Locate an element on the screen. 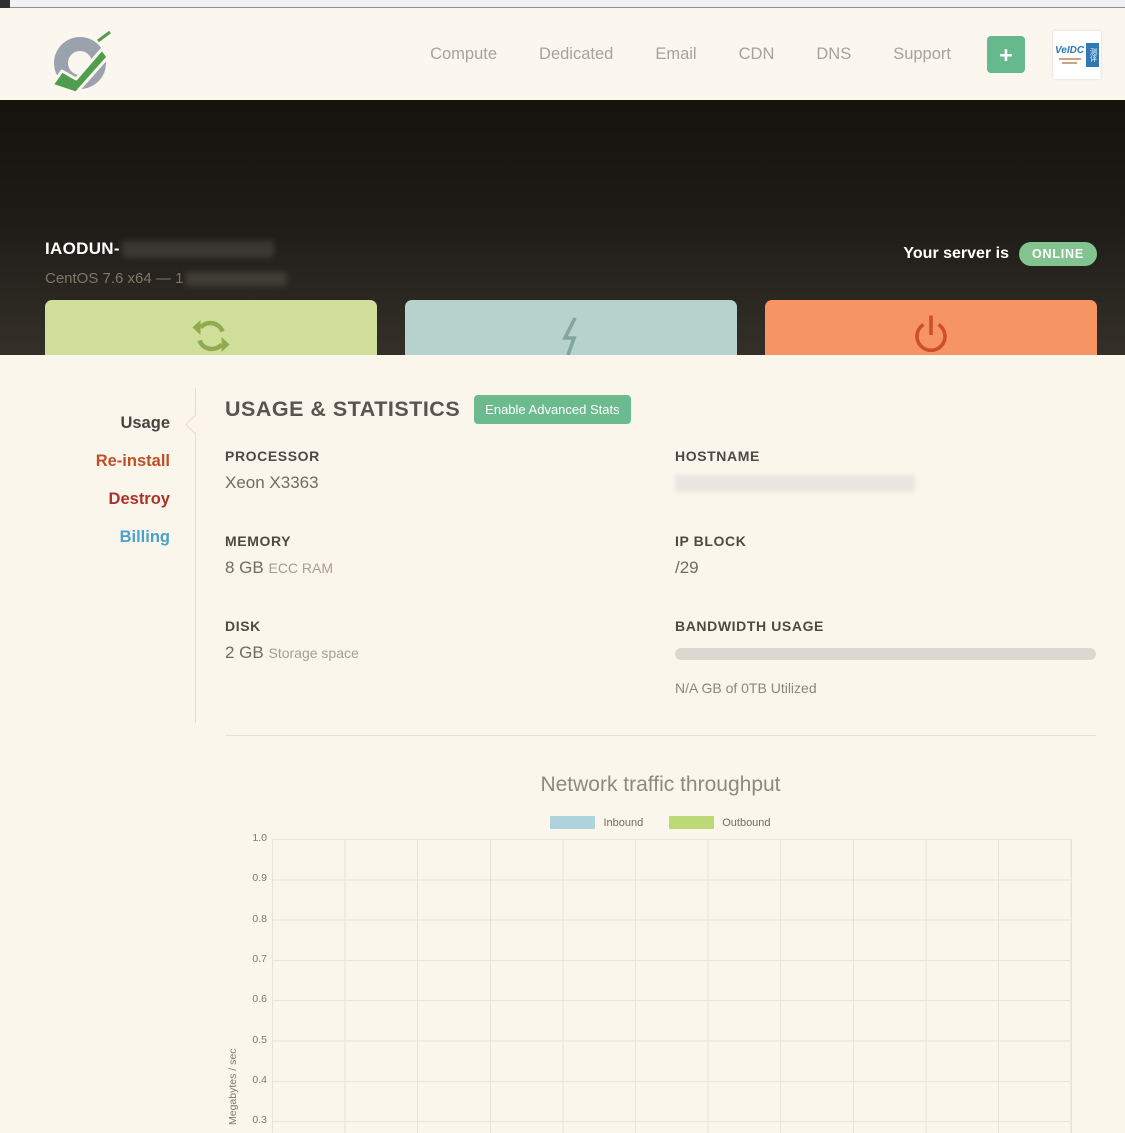  ip-block-field: IP BLOCK /29 is located at coordinates (710, 555).